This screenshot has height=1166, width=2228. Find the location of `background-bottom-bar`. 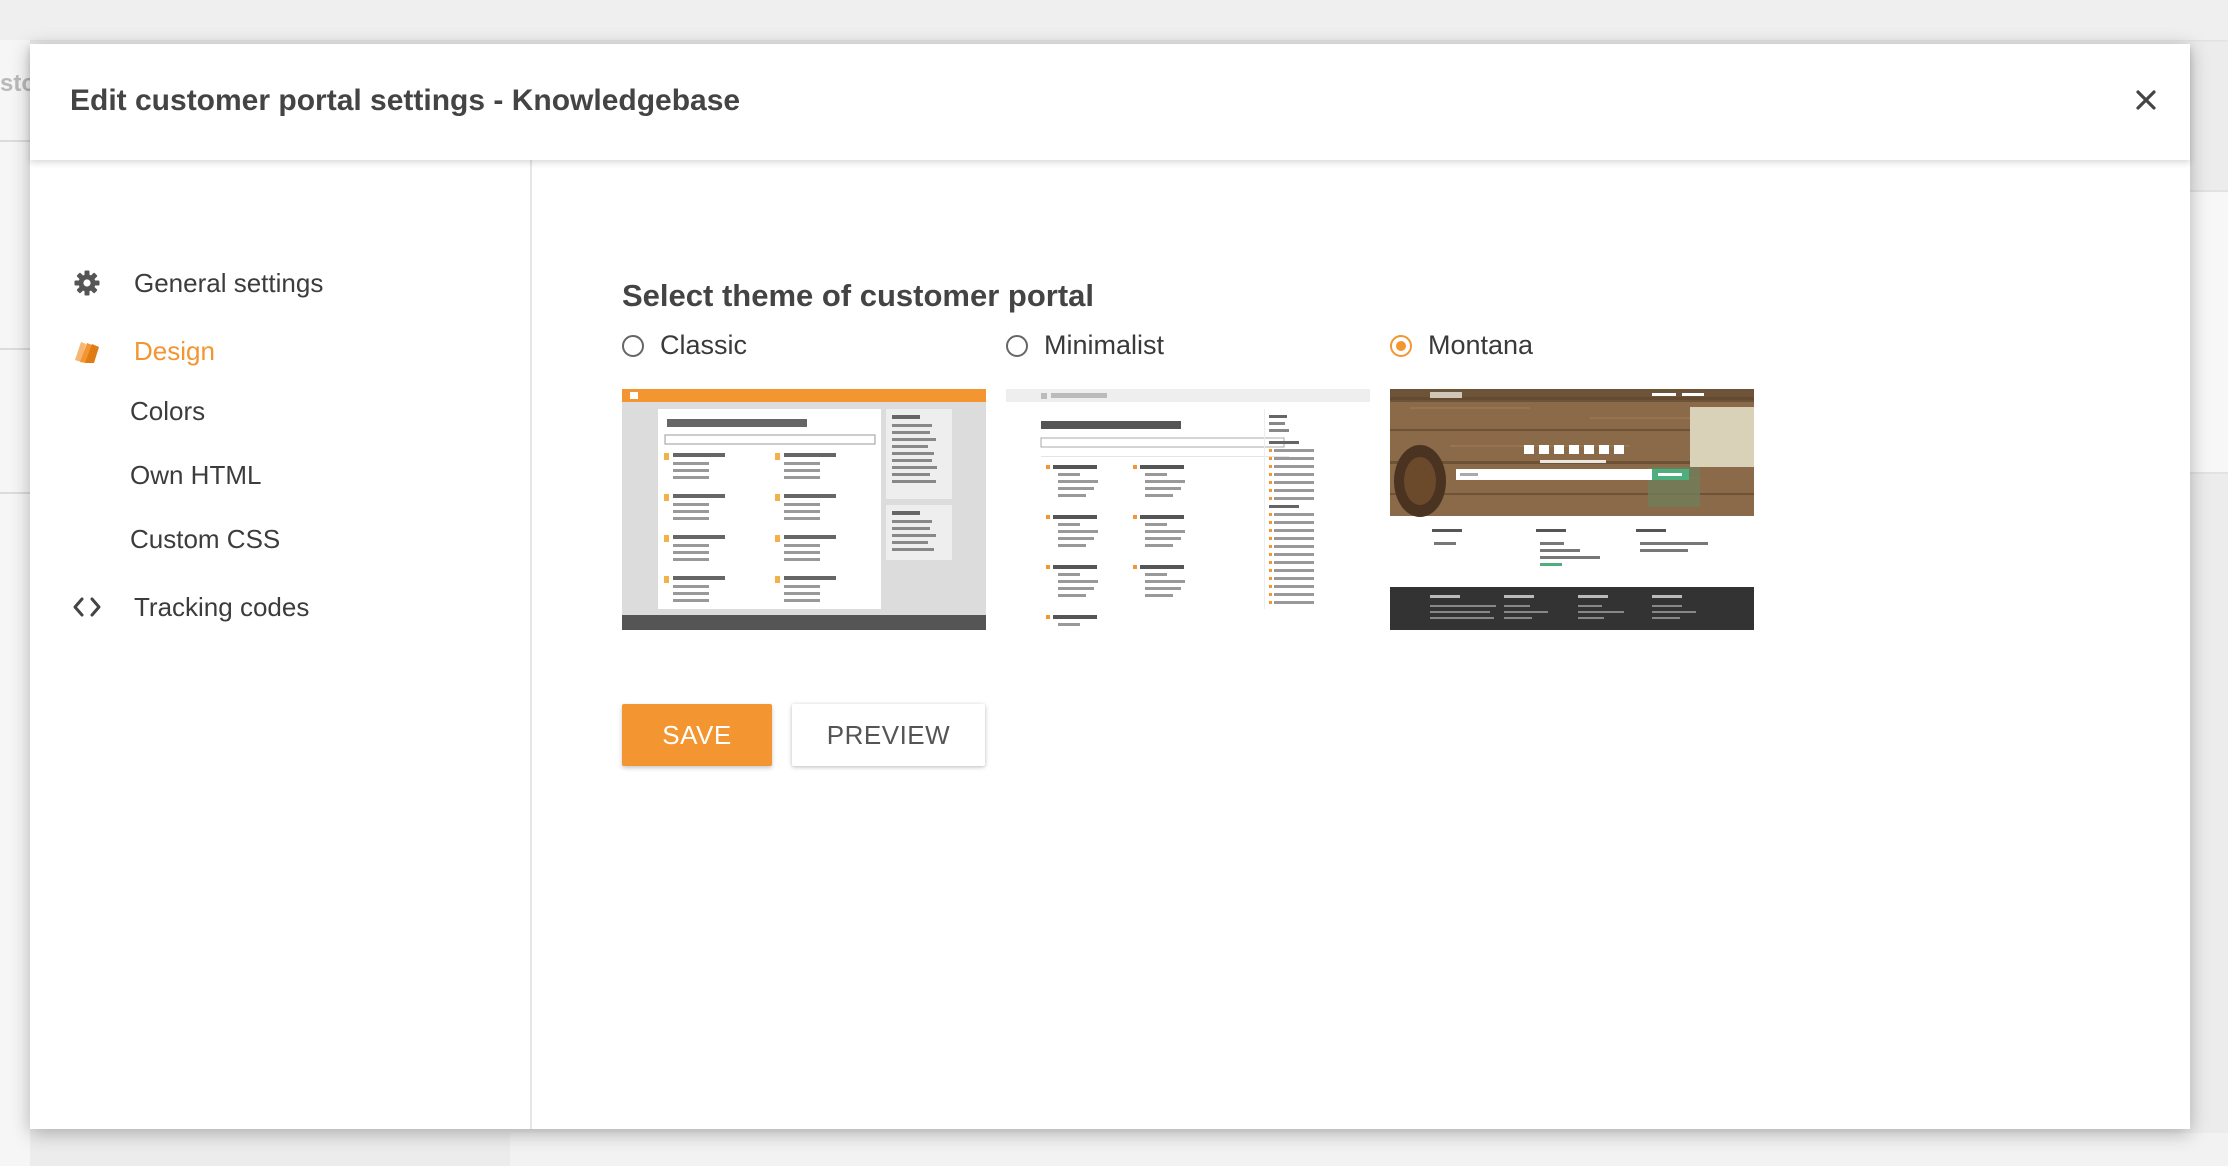

background-bottom-bar is located at coordinates (1369, 1149).